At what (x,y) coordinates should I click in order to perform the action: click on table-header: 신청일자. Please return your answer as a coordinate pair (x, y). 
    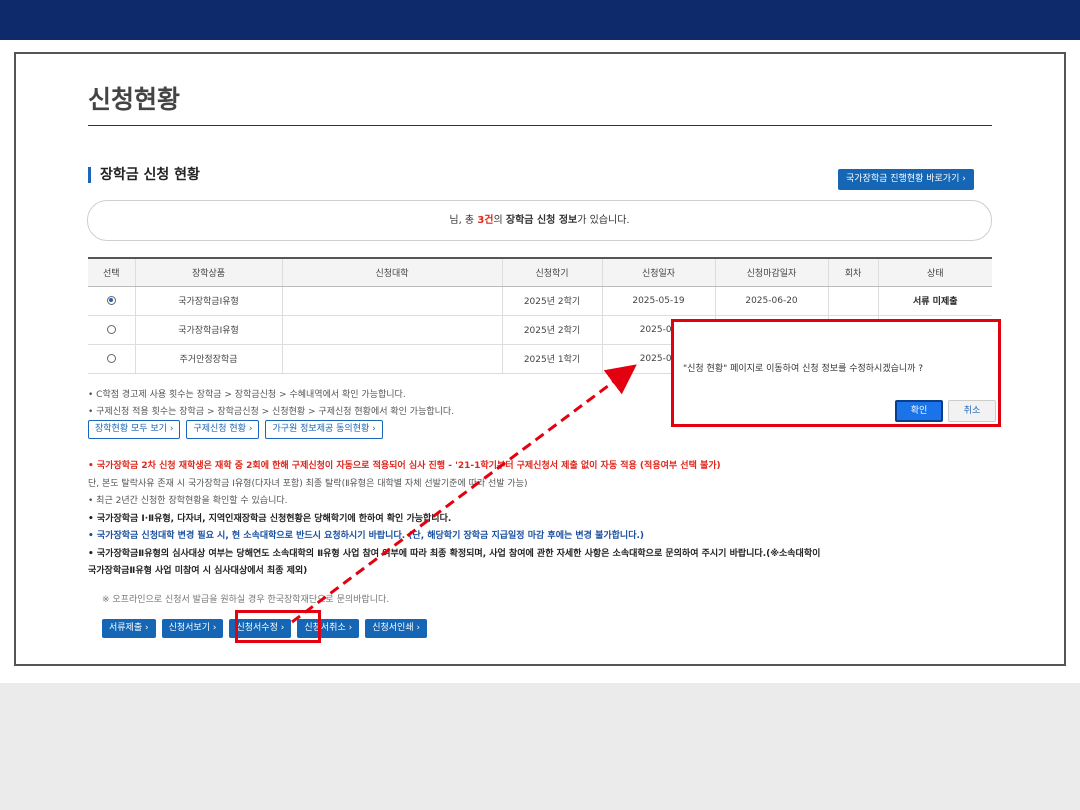
    Looking at the image, I should click on (658, 272).